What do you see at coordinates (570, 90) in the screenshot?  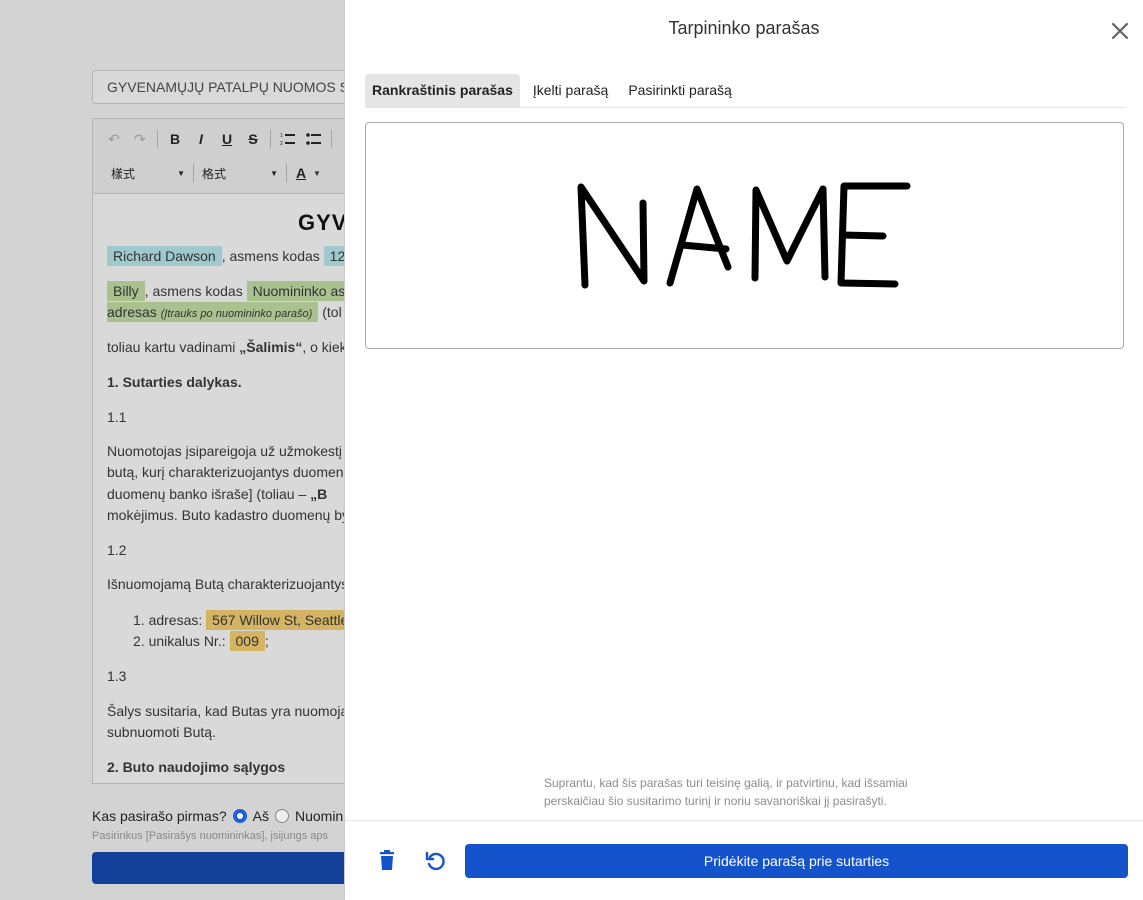 I see `tab-upload: Įkelti parašą` at bounding box center [570, 90].